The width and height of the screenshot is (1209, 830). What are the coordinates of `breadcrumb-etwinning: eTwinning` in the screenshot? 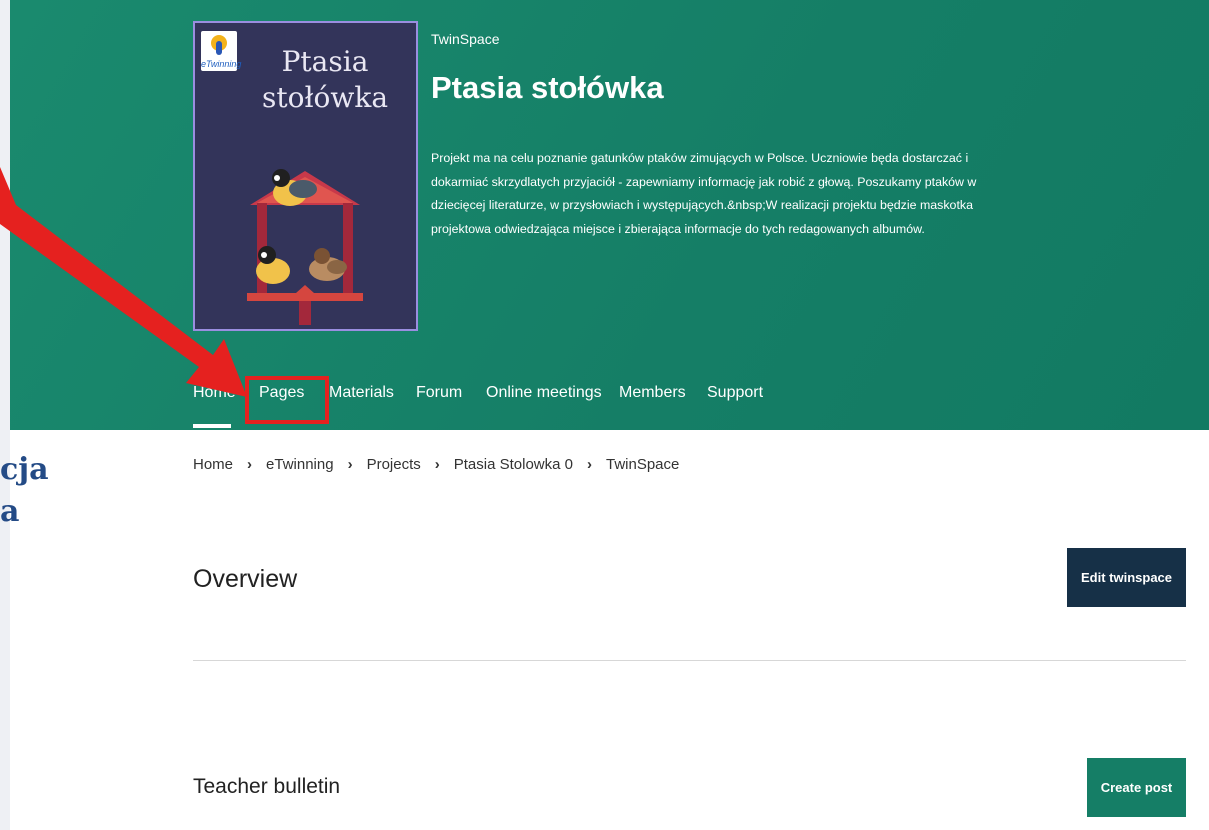 It's located at (300, 464).